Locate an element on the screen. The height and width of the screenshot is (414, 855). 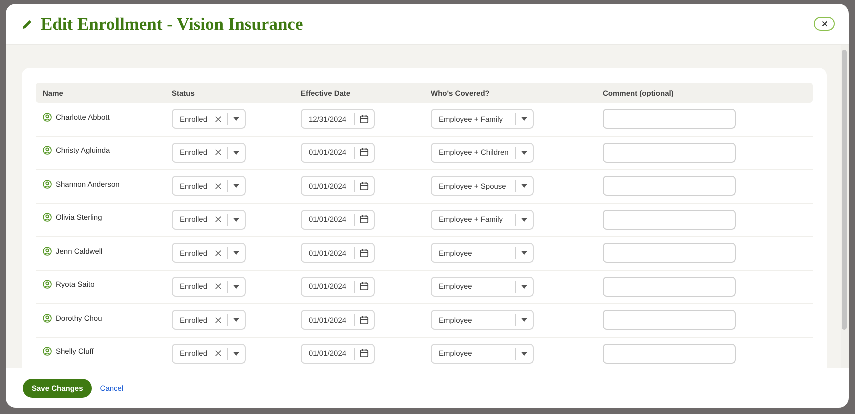
close-icon is located at coordinates (825, 24).